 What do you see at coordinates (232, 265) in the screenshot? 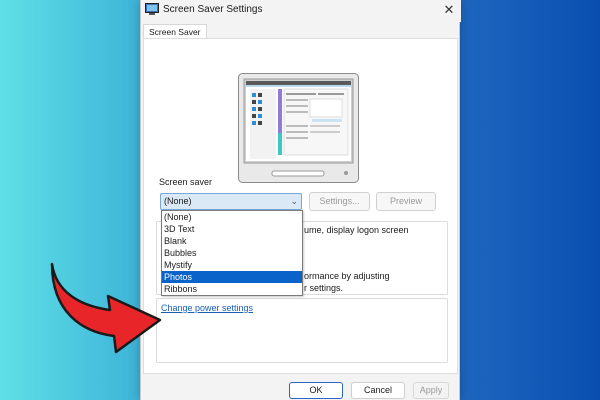
I see `dropdown-option-mystify: Mystify` at bounding box center [232, 265].